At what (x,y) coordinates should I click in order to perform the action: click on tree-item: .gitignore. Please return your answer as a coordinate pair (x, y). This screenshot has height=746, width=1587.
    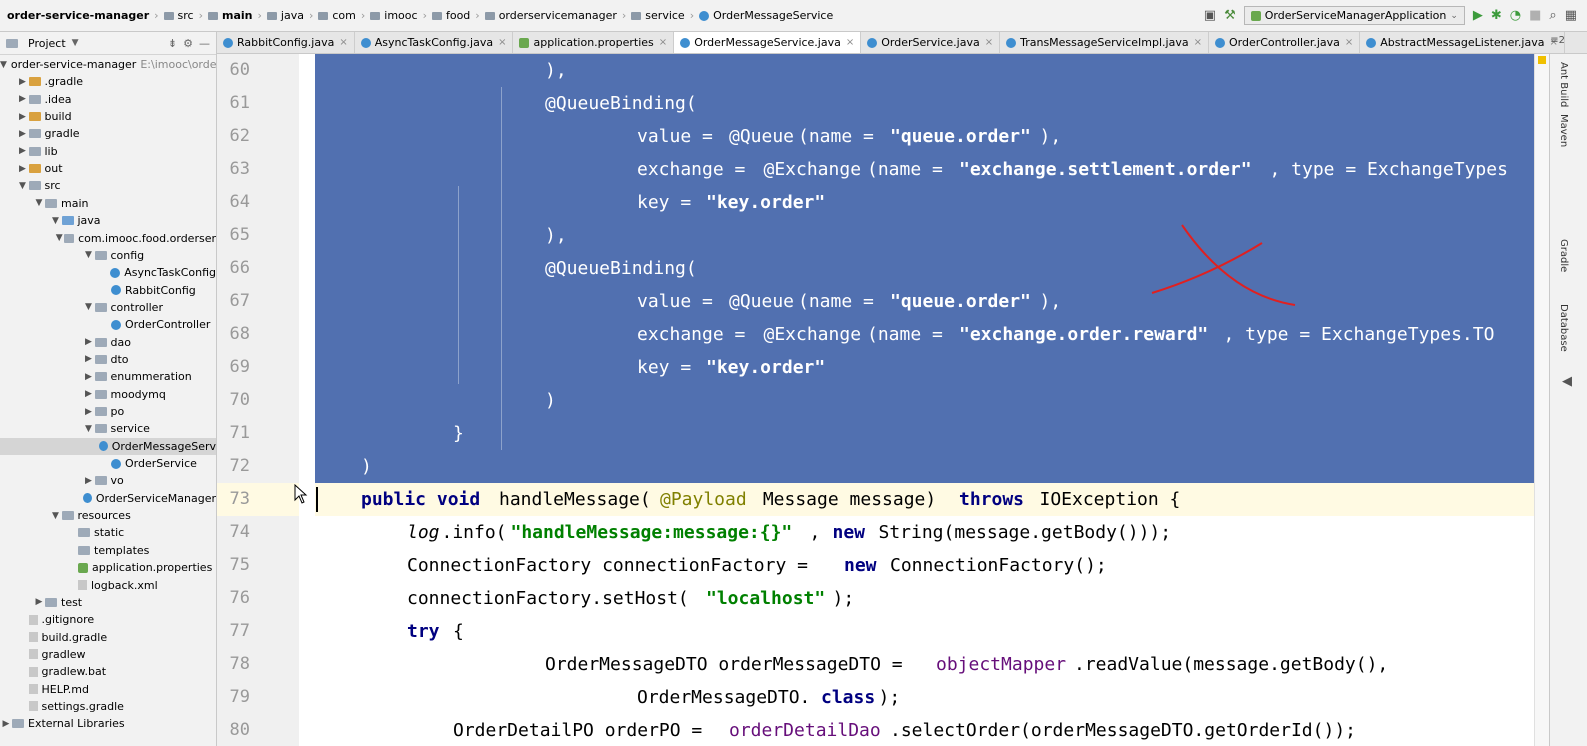
    Looking at the image, I should click on (108, 619).